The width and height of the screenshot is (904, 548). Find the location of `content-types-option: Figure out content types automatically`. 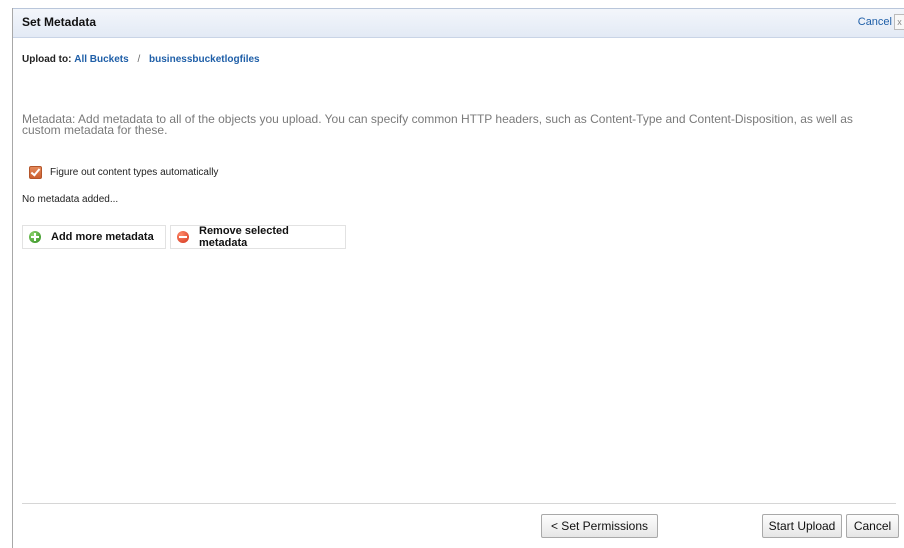

content-types-option: Figure out content types automatically is located at coordinates (123, 172).